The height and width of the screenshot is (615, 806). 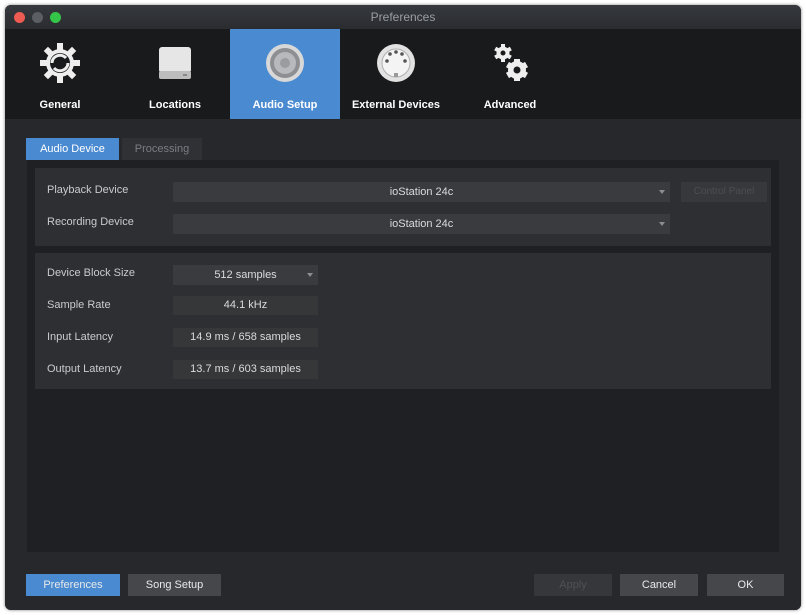 What do you see at coordinates (285, 105) in the screenshot?
I see `toolbar-label-audio-setup: Audio Setup` at bounding box center [285, 105].